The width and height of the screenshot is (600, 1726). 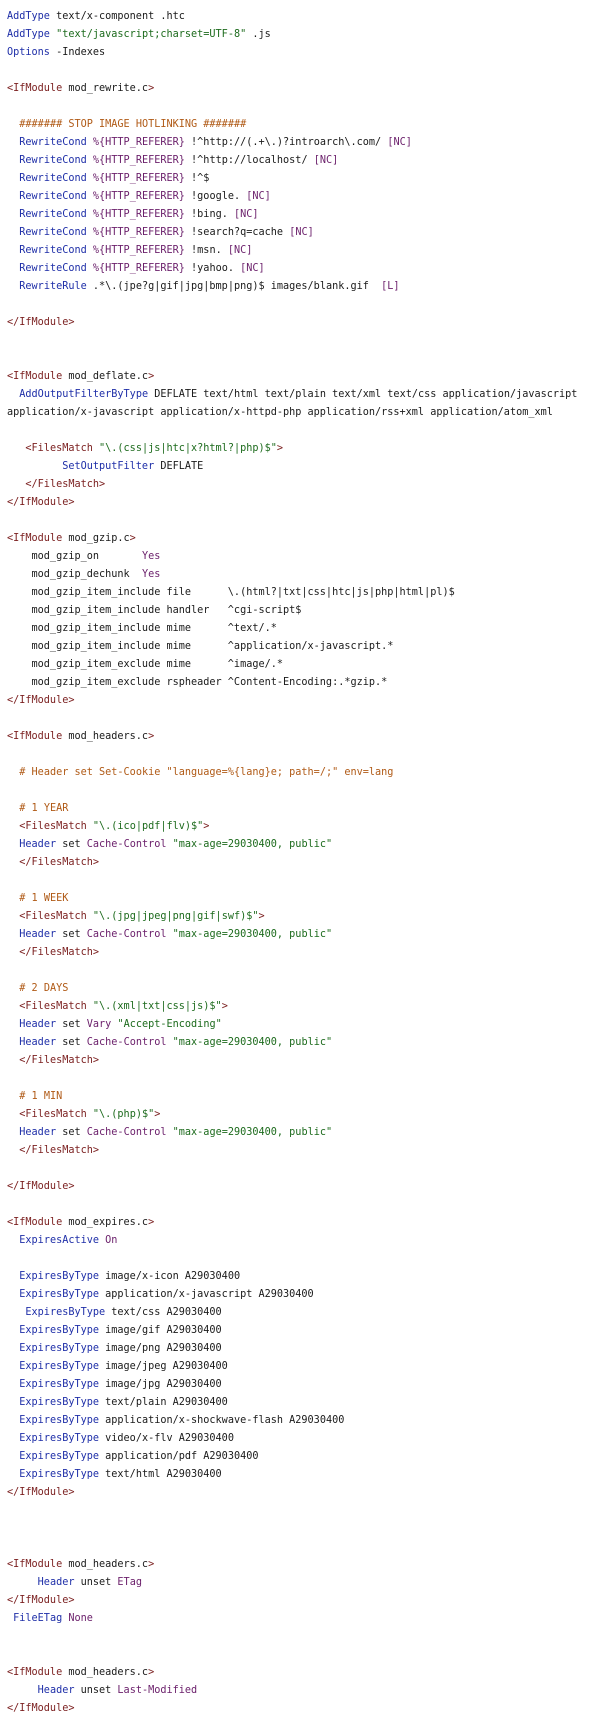 I want to click on text-token: mod_expires.c, so click(x=105, y=1222).